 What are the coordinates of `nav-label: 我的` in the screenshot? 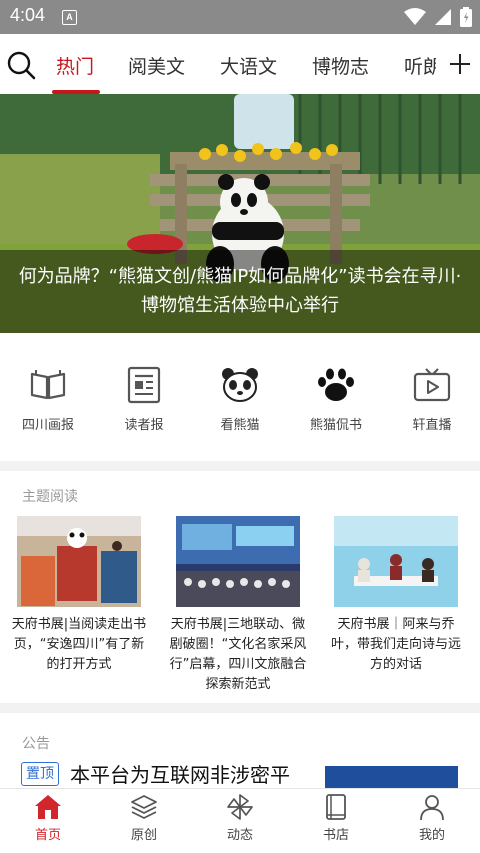 It's located at (431, 835).